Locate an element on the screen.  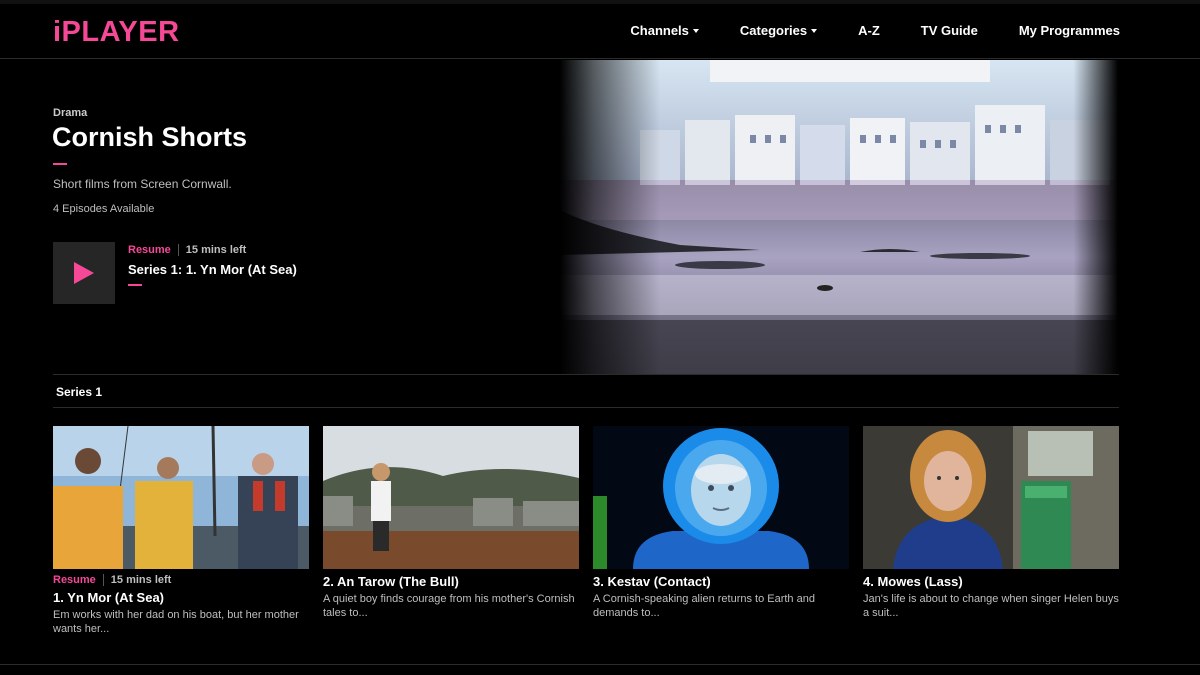
nav-a-z: A-Z is located at coordinates (869, 30).